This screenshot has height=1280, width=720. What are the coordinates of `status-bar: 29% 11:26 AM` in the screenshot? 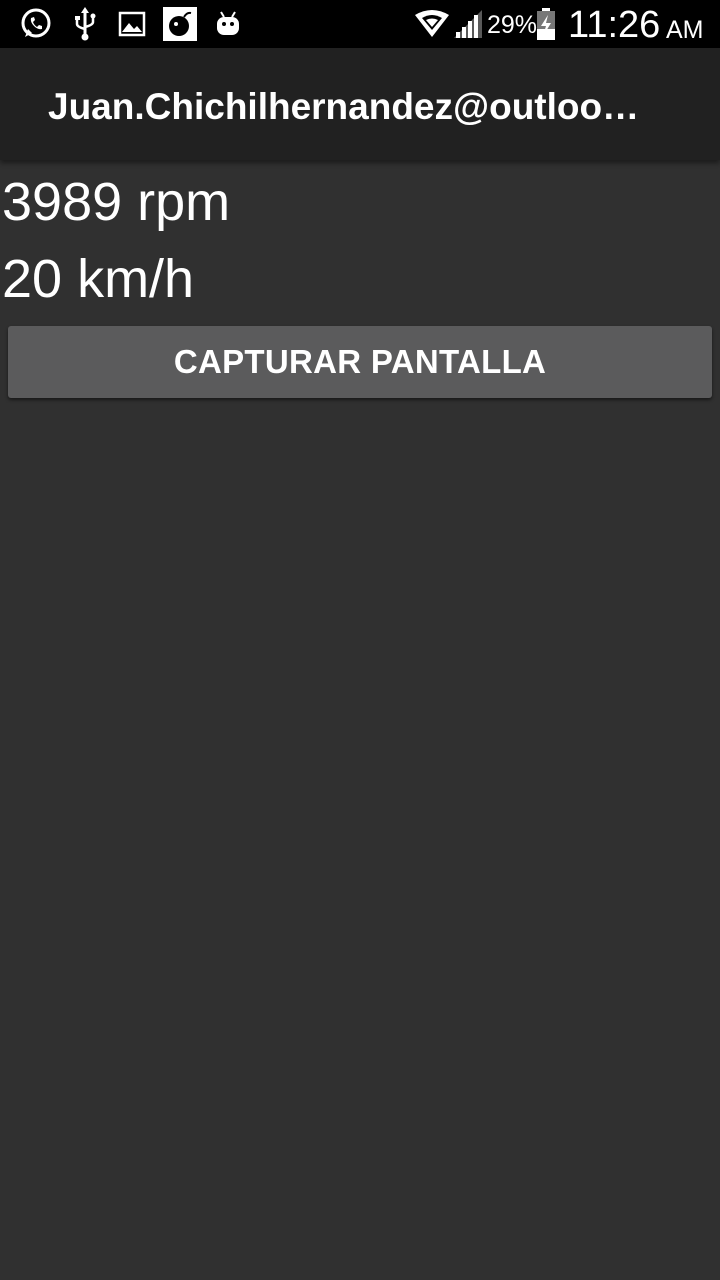 It's located at (360, 24).